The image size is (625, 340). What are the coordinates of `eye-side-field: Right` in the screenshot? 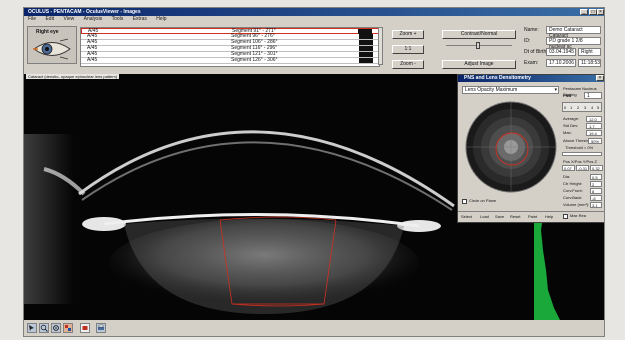 It's located at (589, 52).